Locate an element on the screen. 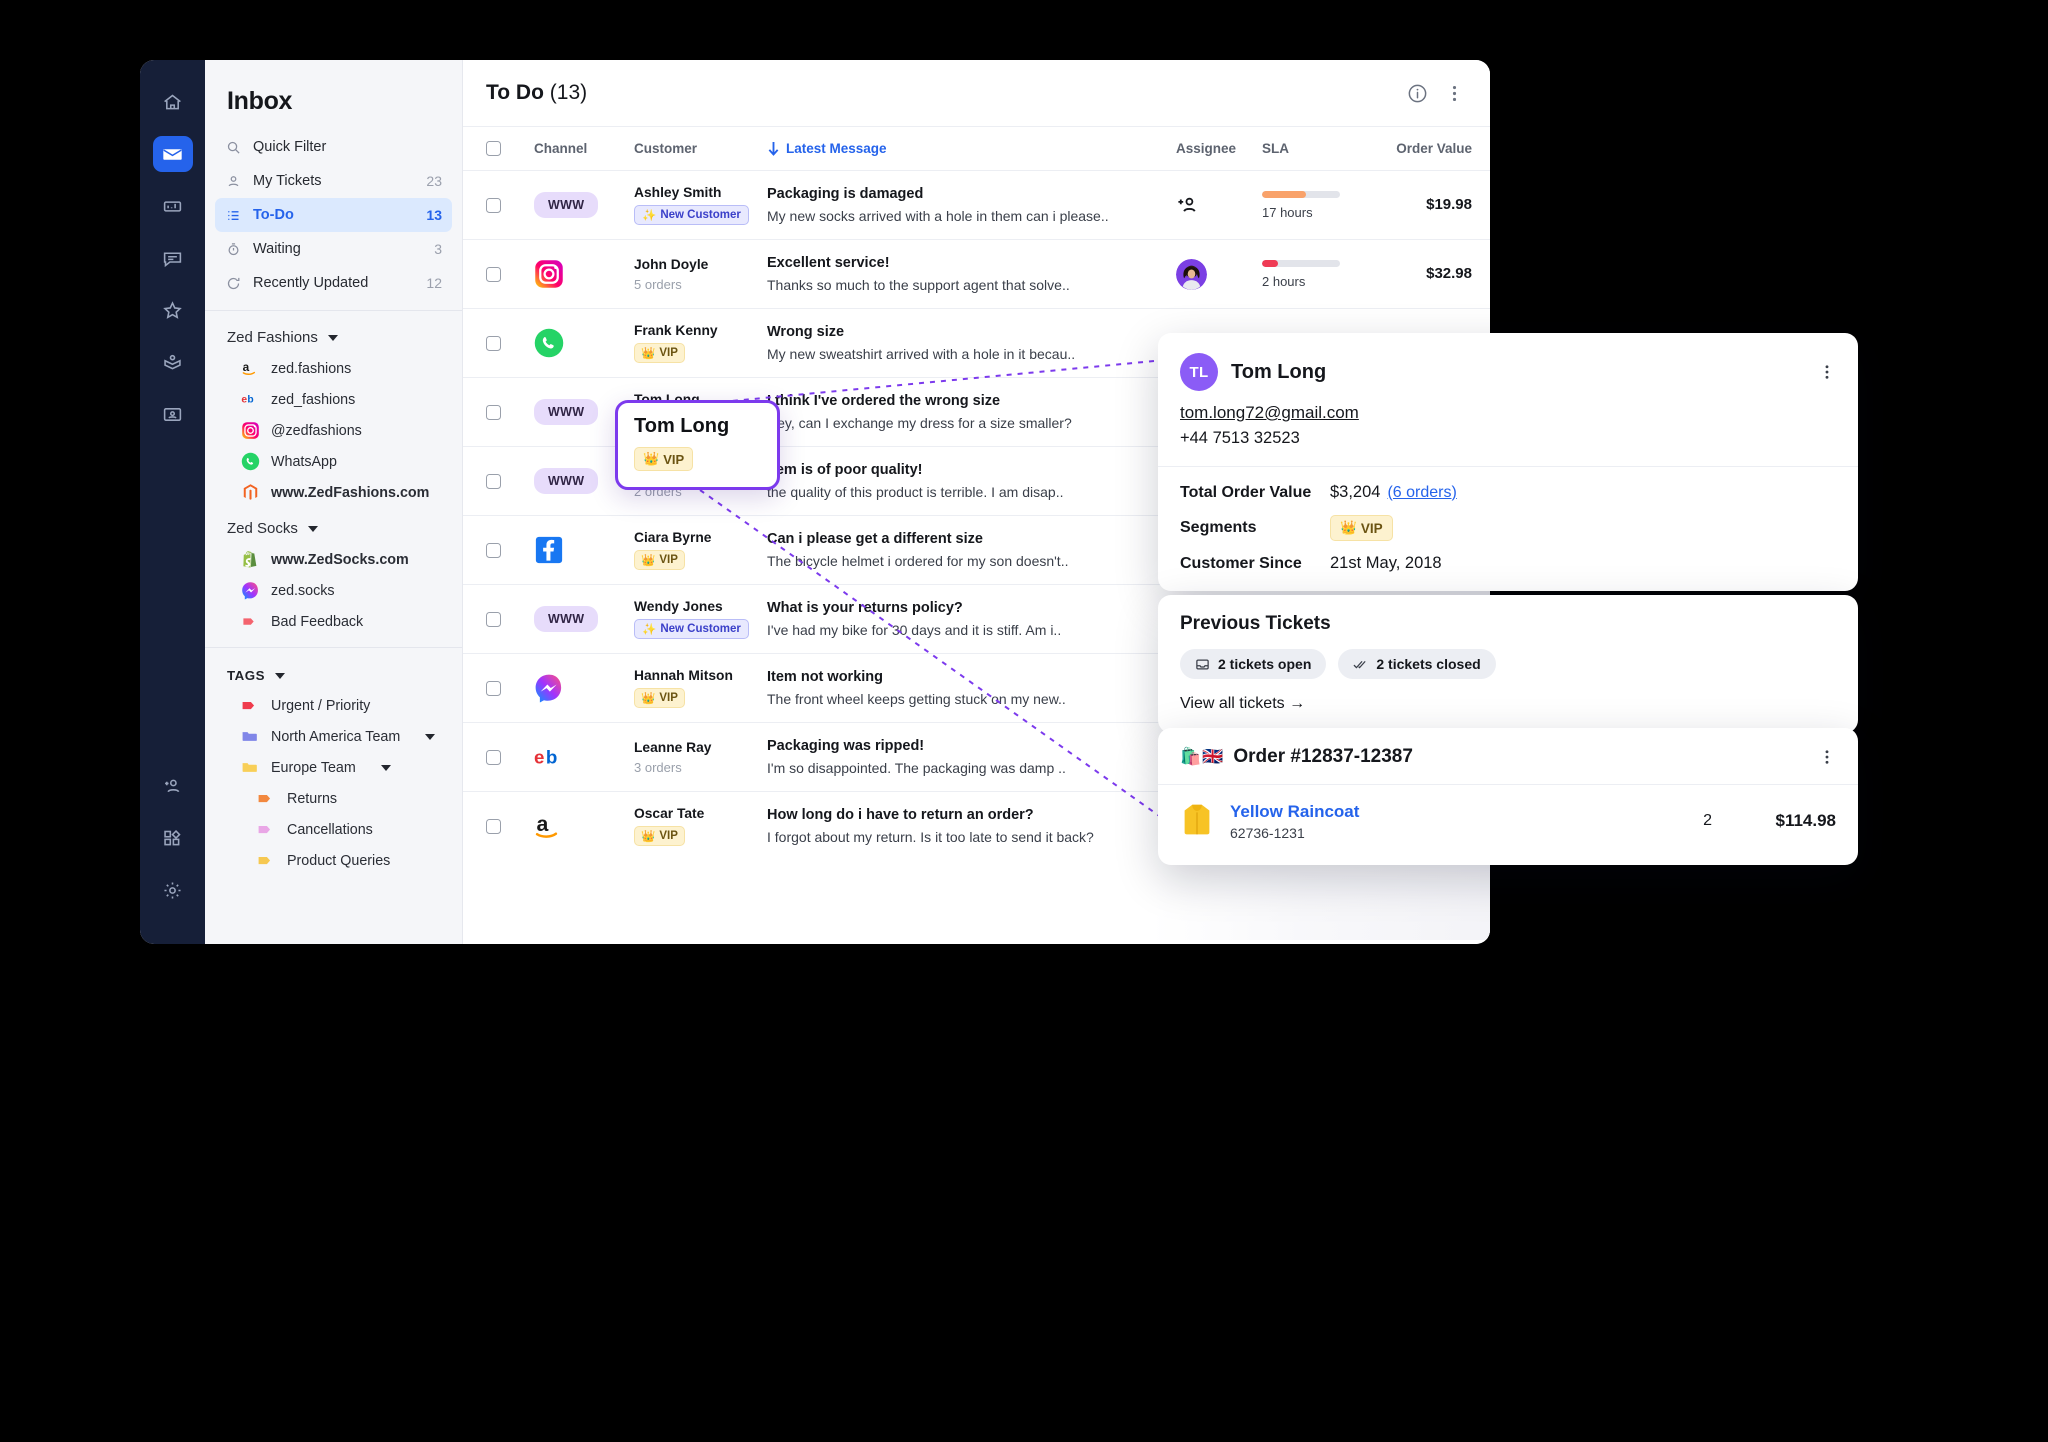 This screenshot has width=2048, height=1442. sidebar-group-zed-fashions: Zed Fashions is located at coordinates (333, 335).